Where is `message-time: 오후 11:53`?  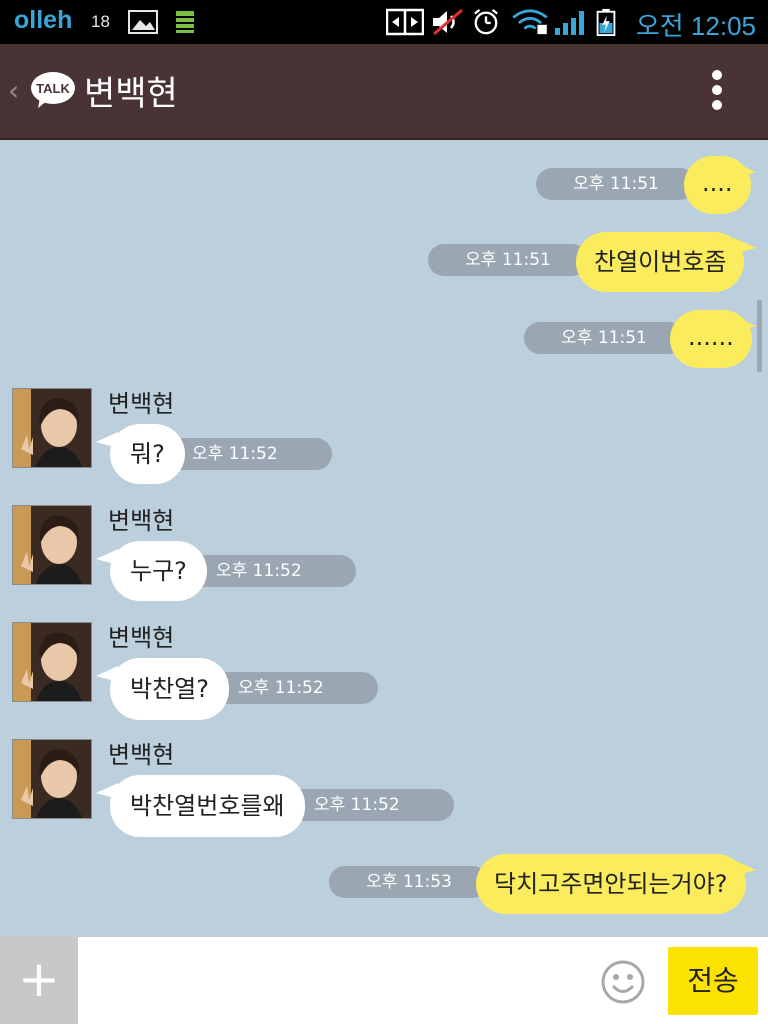
message-time: 오후 11:53 is located at coordinates (409, 882).